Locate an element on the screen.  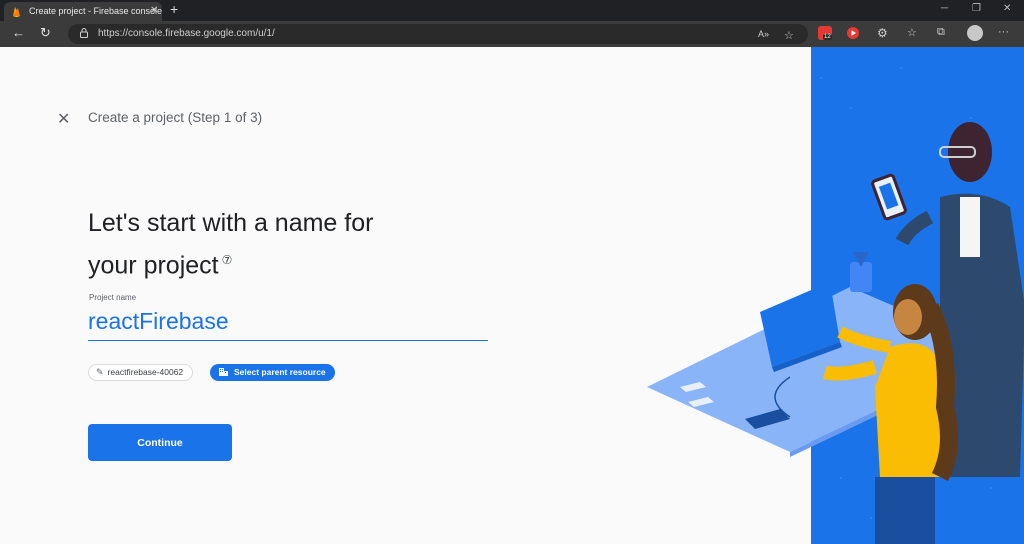
help-icon: ⑦ is located at coordinates (227, 260).